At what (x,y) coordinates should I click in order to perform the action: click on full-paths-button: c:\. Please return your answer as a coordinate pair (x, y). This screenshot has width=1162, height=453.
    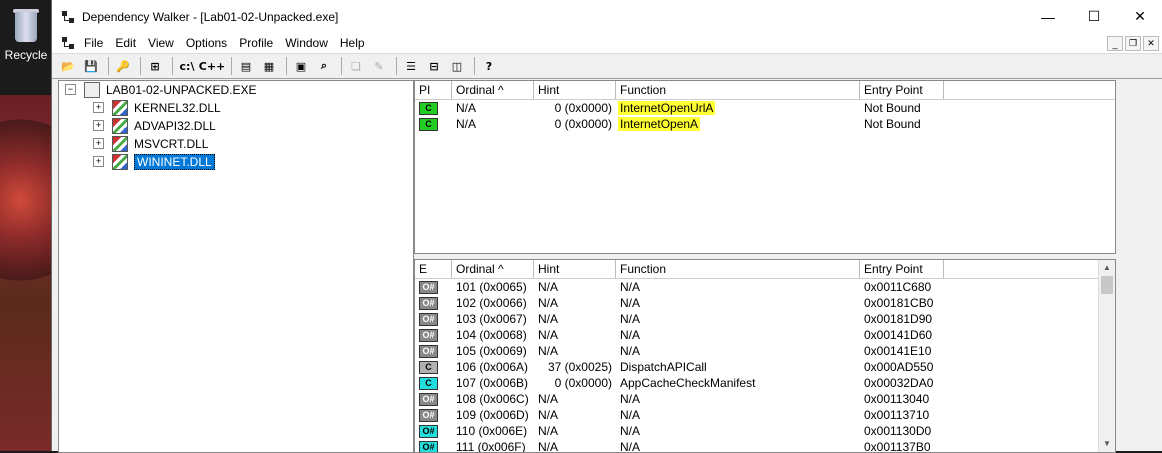
    Looking at the image, I should click on (187, 66).